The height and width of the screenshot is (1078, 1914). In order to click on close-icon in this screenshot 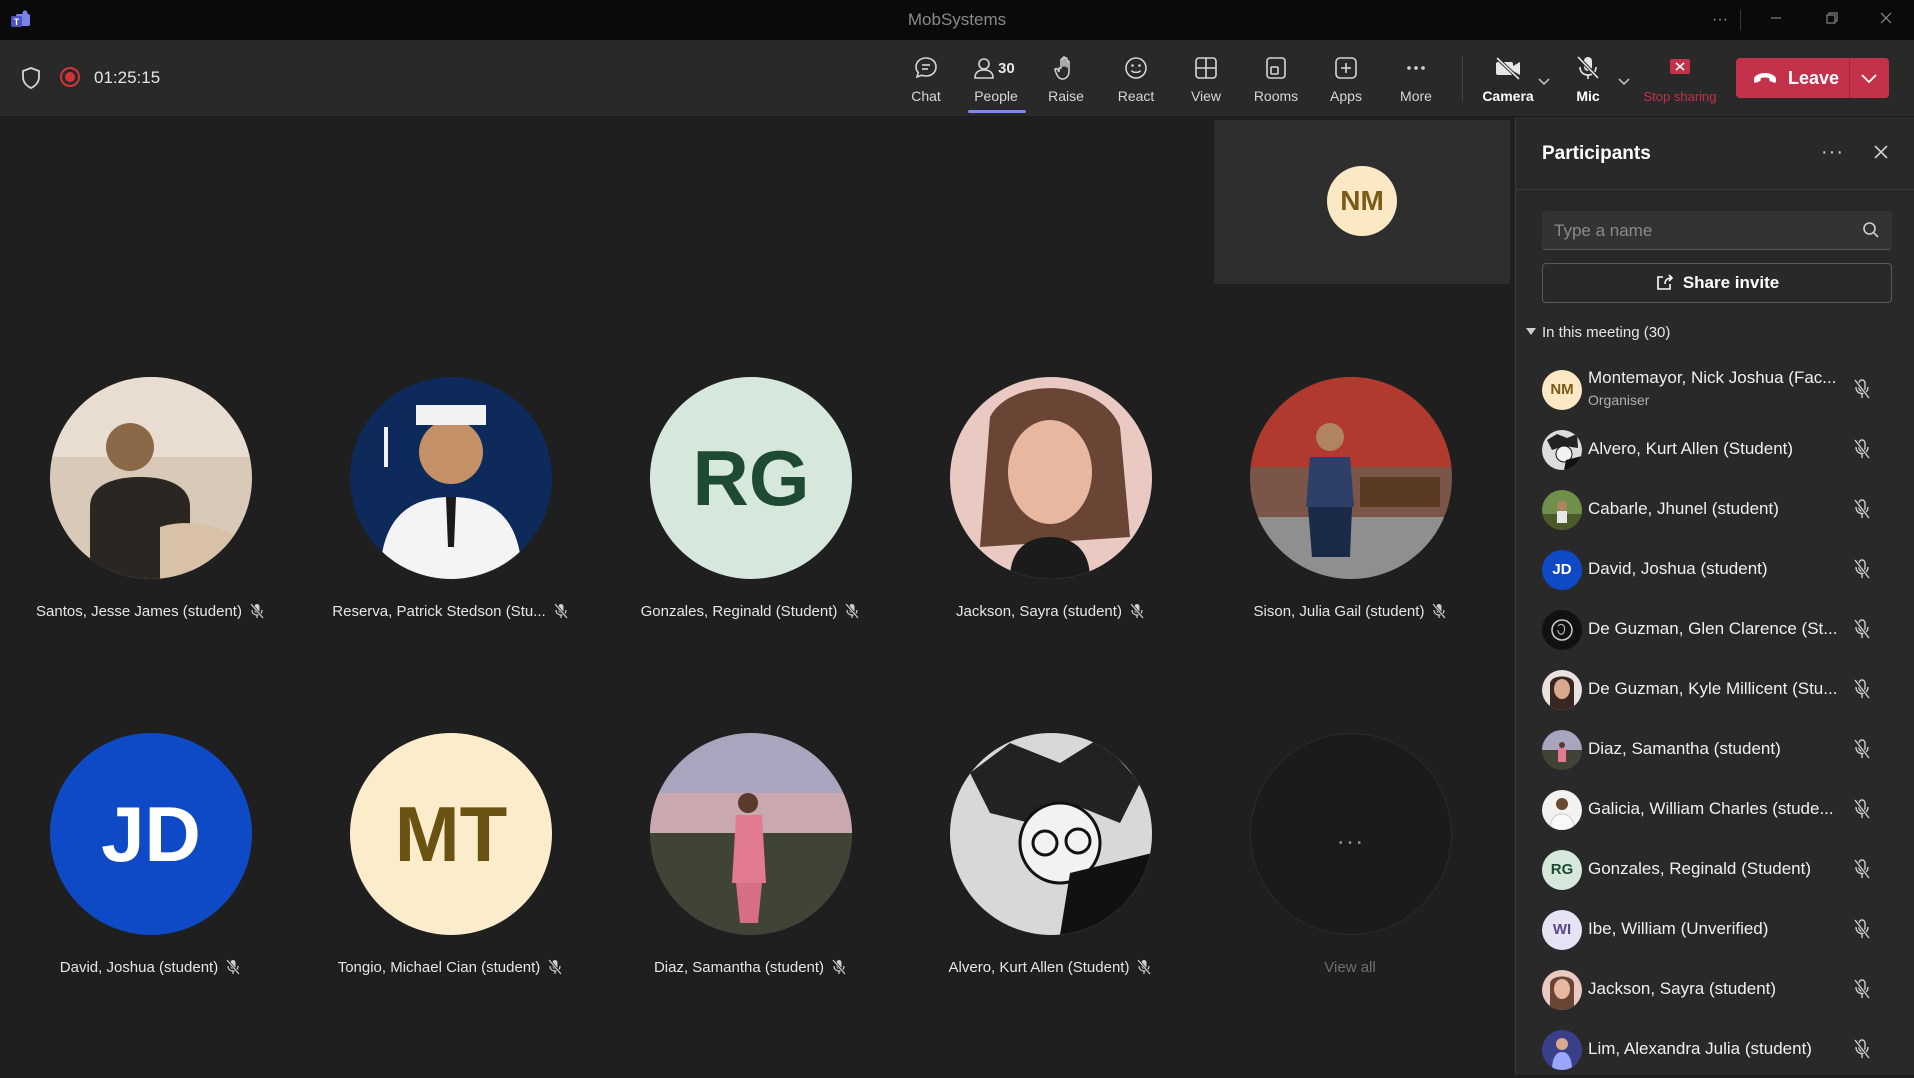, I will do `click(1881, 152)`.